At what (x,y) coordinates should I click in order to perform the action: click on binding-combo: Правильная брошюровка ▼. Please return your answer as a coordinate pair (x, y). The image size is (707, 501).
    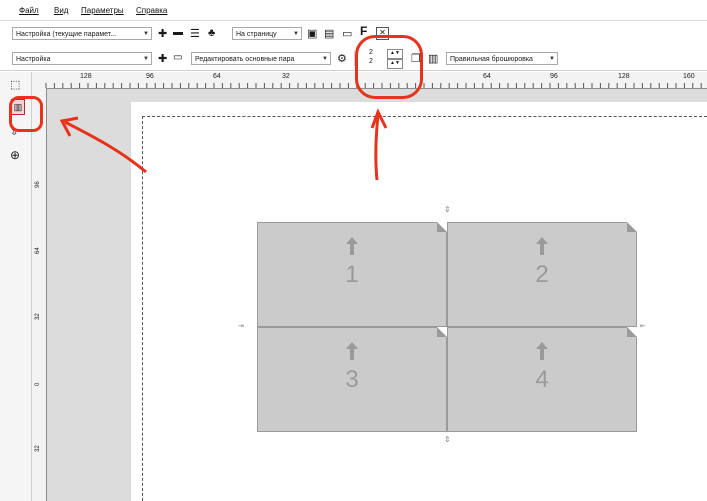
    Looking at the image, I should click on (502, 58).